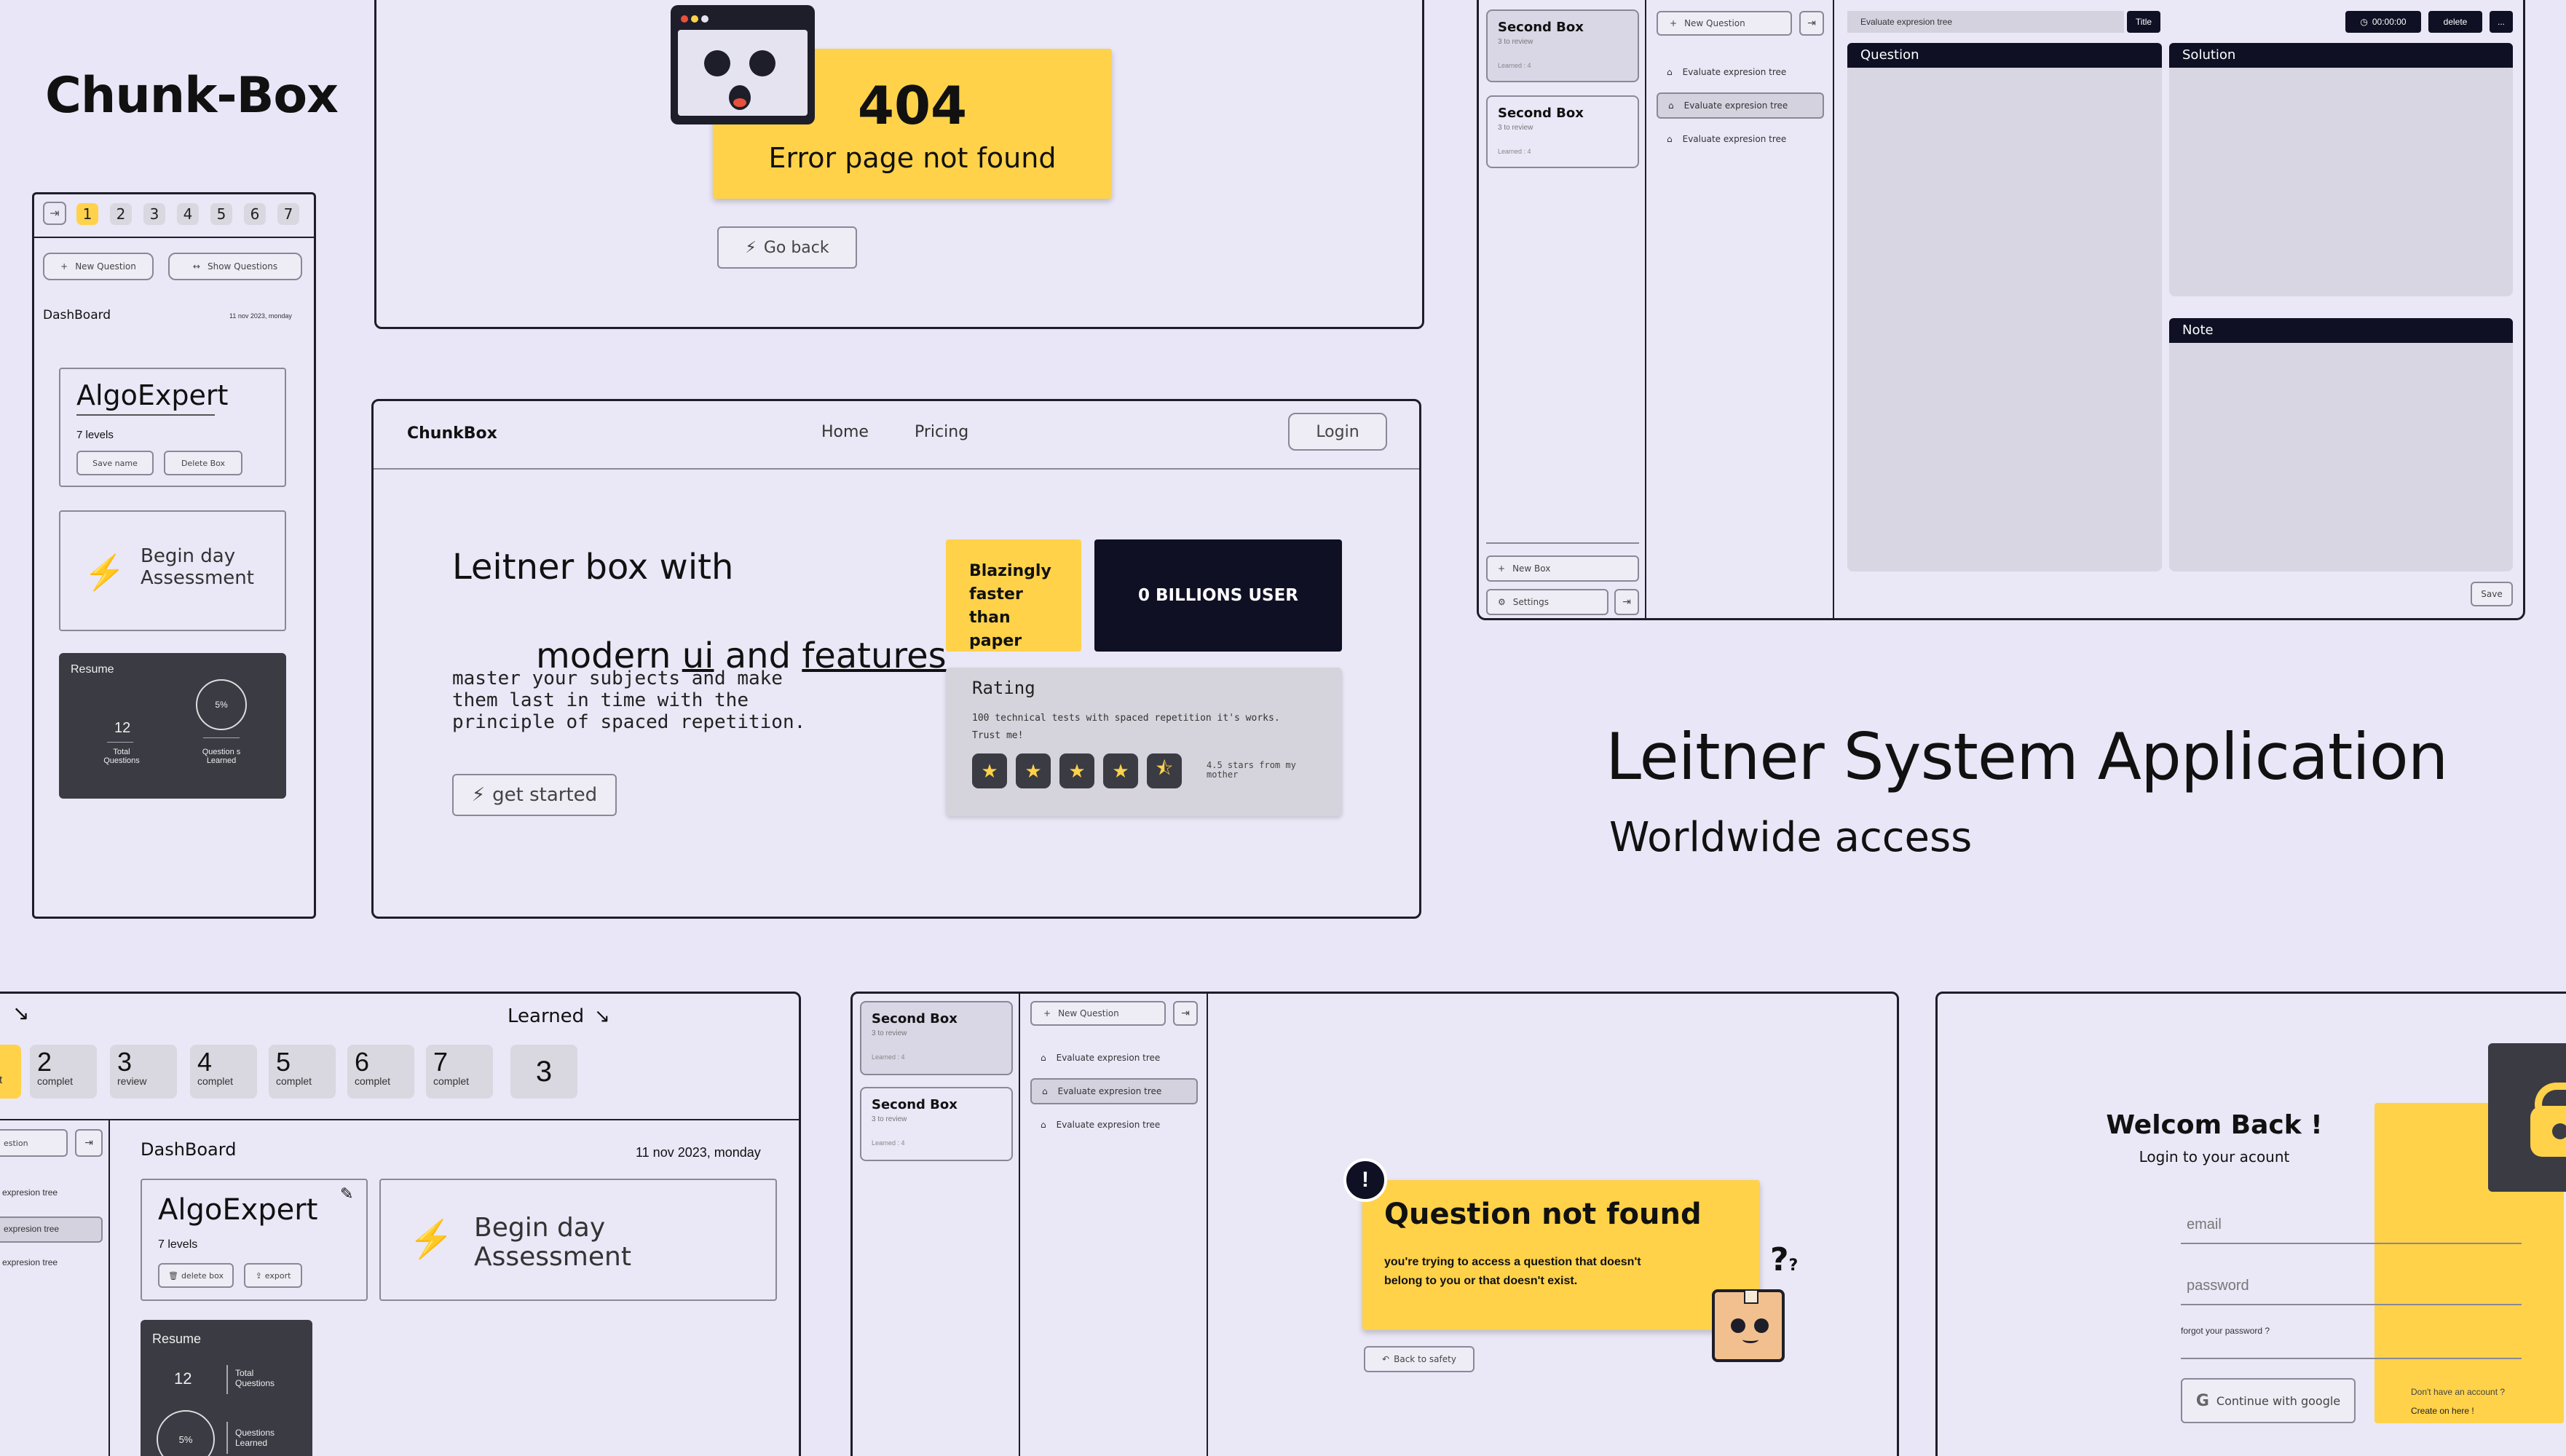 This screenshot has height=1456, width=2566. Describe the element at coordinates (221, 214) in the screenshot. I see `level-5: 5` at that location.